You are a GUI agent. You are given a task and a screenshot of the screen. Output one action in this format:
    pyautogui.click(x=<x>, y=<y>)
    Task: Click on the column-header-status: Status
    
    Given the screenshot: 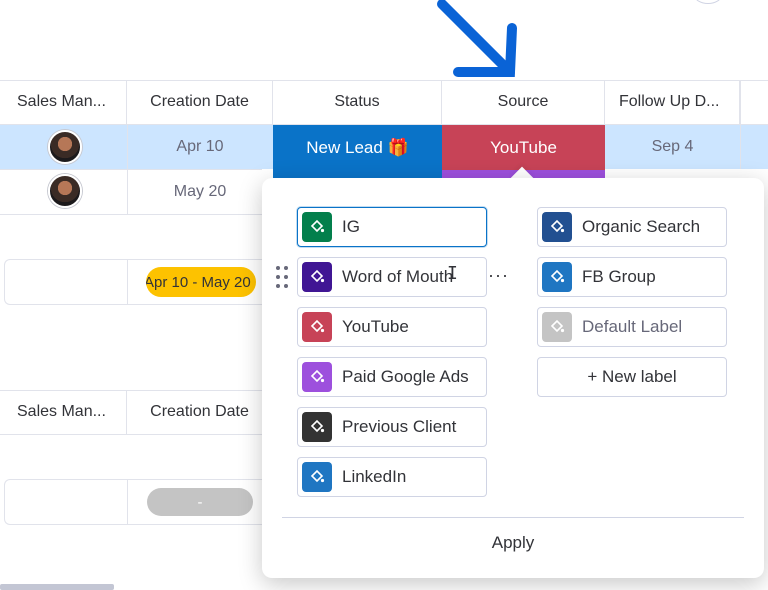 What is the action you would take?
    pyautogui.click(x=357, y=102)
    